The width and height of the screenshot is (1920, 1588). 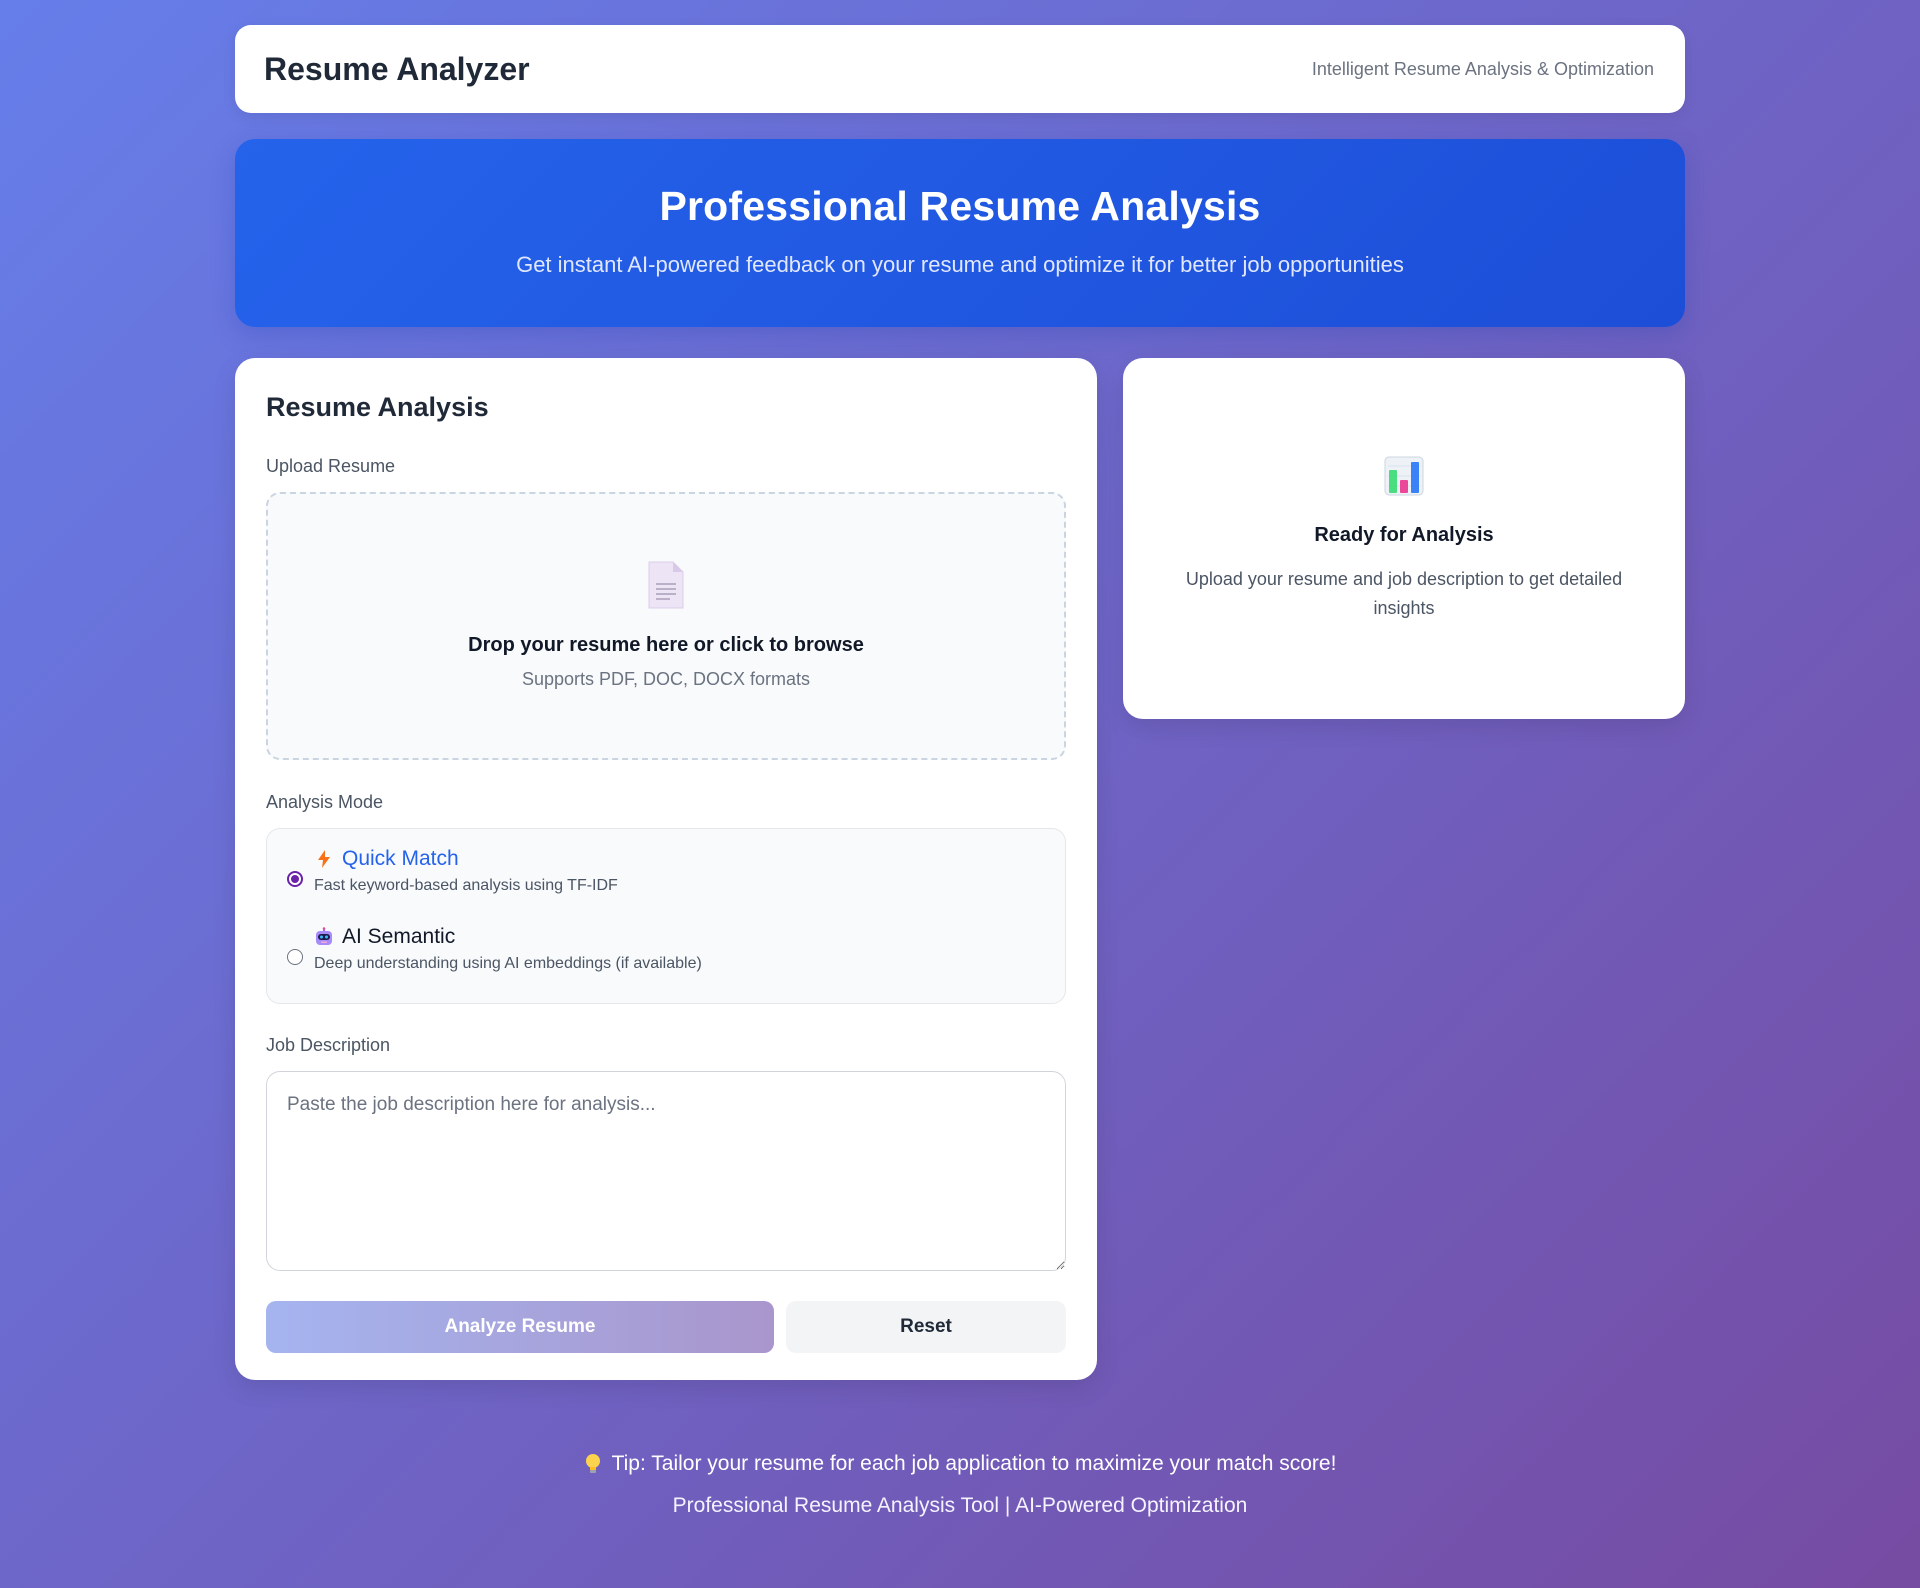 What do you see at coordinates (666, 645) in the screenshot?
I see `upload-title: Drop your resume here or click to browse` at bounding box center [666, 645].